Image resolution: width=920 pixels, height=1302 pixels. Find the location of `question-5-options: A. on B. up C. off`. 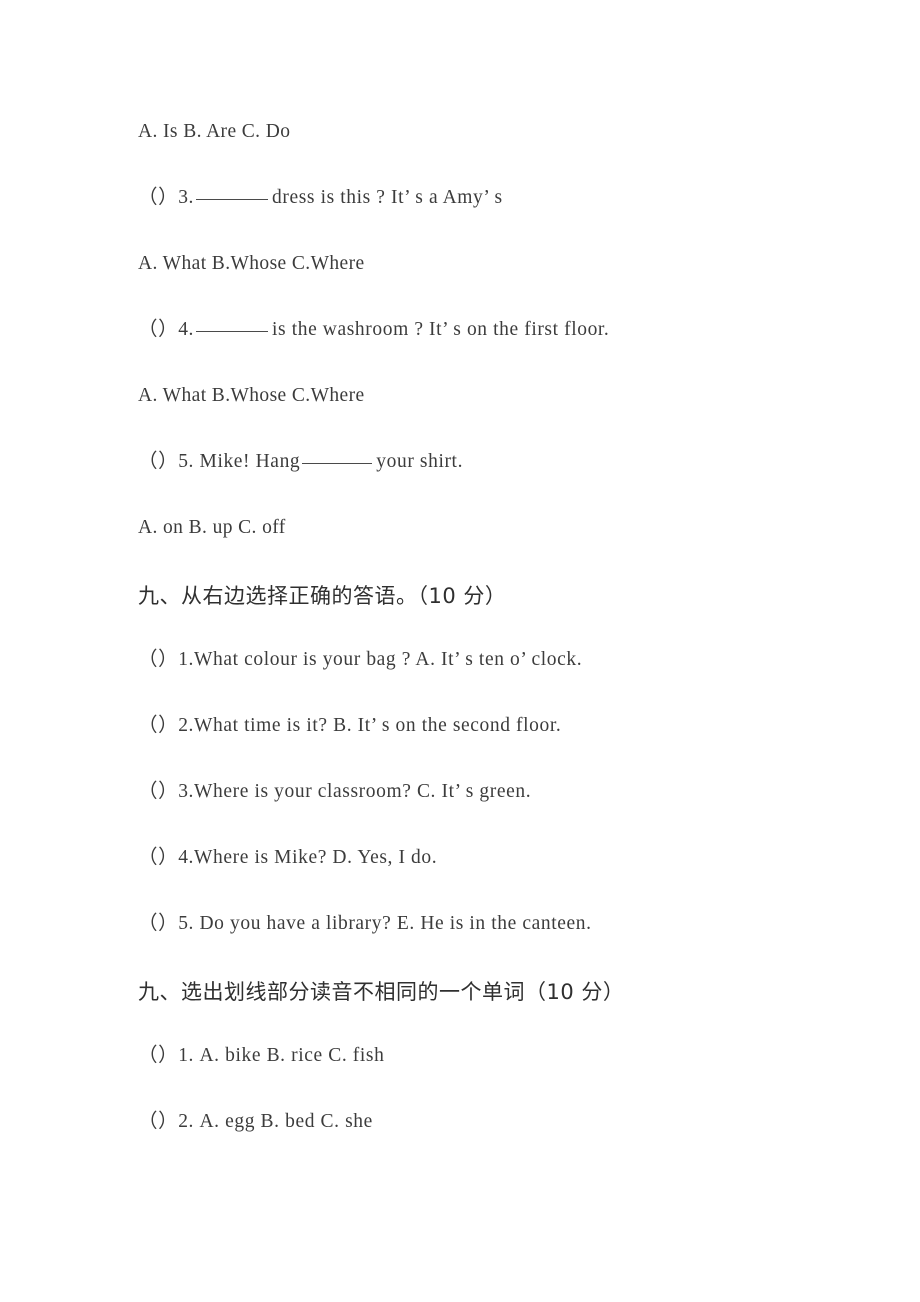

question-5-options: A. on B. up C. off is located at coordinates (212, 527).